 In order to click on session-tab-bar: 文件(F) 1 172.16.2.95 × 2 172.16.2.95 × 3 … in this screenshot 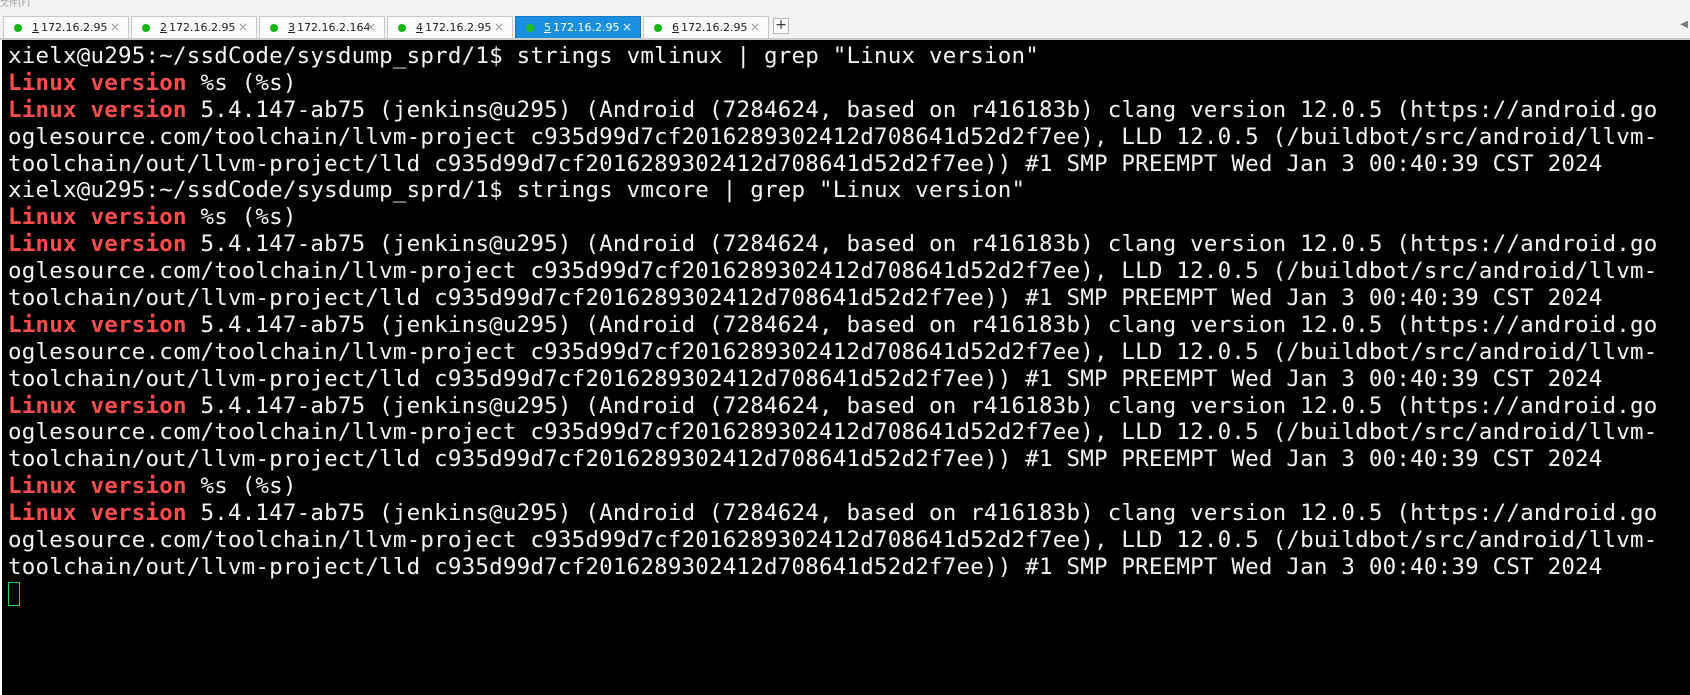, I will do `click(845, 20)`.